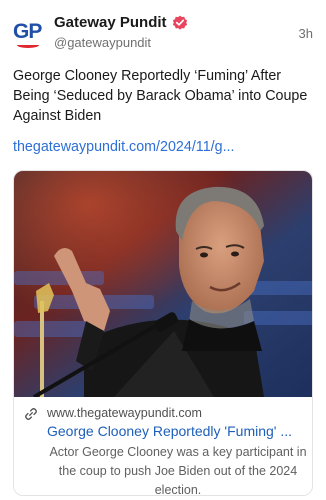  I want to click on card-domain: www.thegatewaypundit.com, so click(124, 413).